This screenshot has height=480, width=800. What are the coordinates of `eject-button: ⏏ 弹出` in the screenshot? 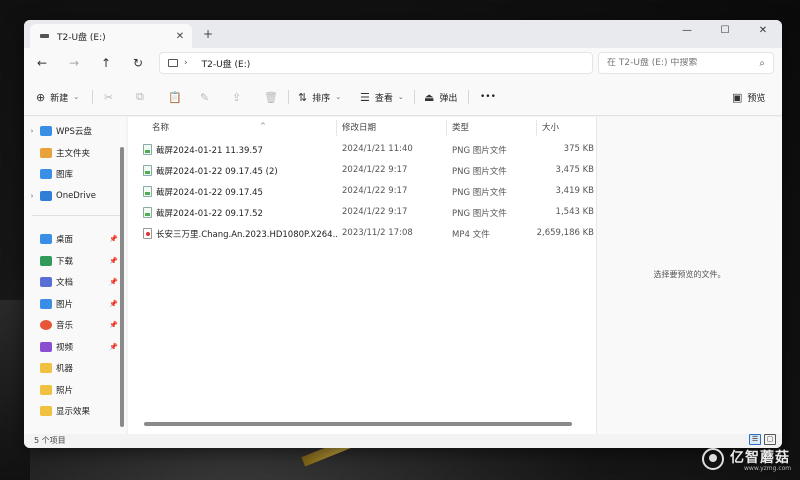 It's located at (440, 97).